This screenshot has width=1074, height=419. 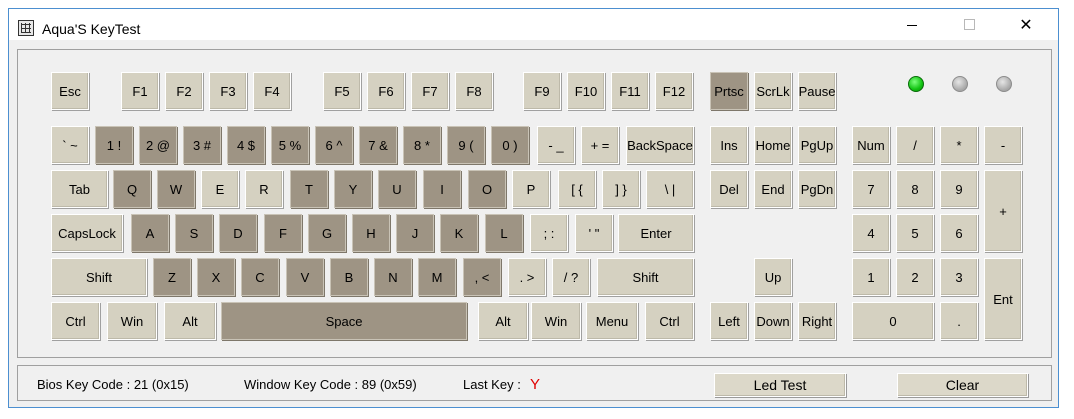 What do you see at coordinates (327, 233) in the screenshot?
I see `key-g: G` at bounding box center [327, 233].